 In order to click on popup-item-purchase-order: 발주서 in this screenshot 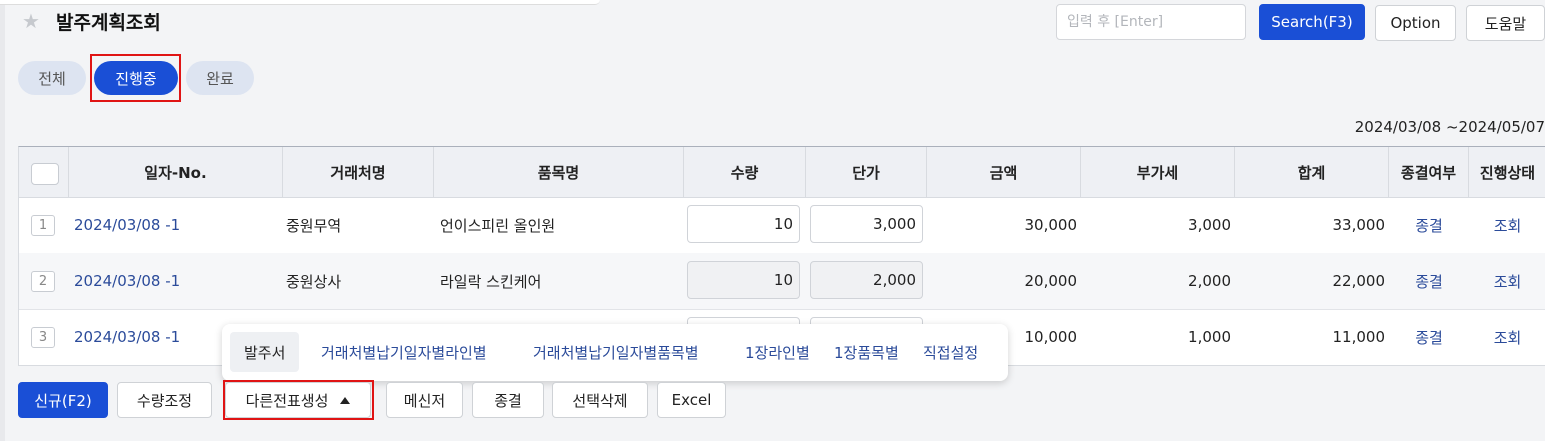, I will do `click(265, 352)`.